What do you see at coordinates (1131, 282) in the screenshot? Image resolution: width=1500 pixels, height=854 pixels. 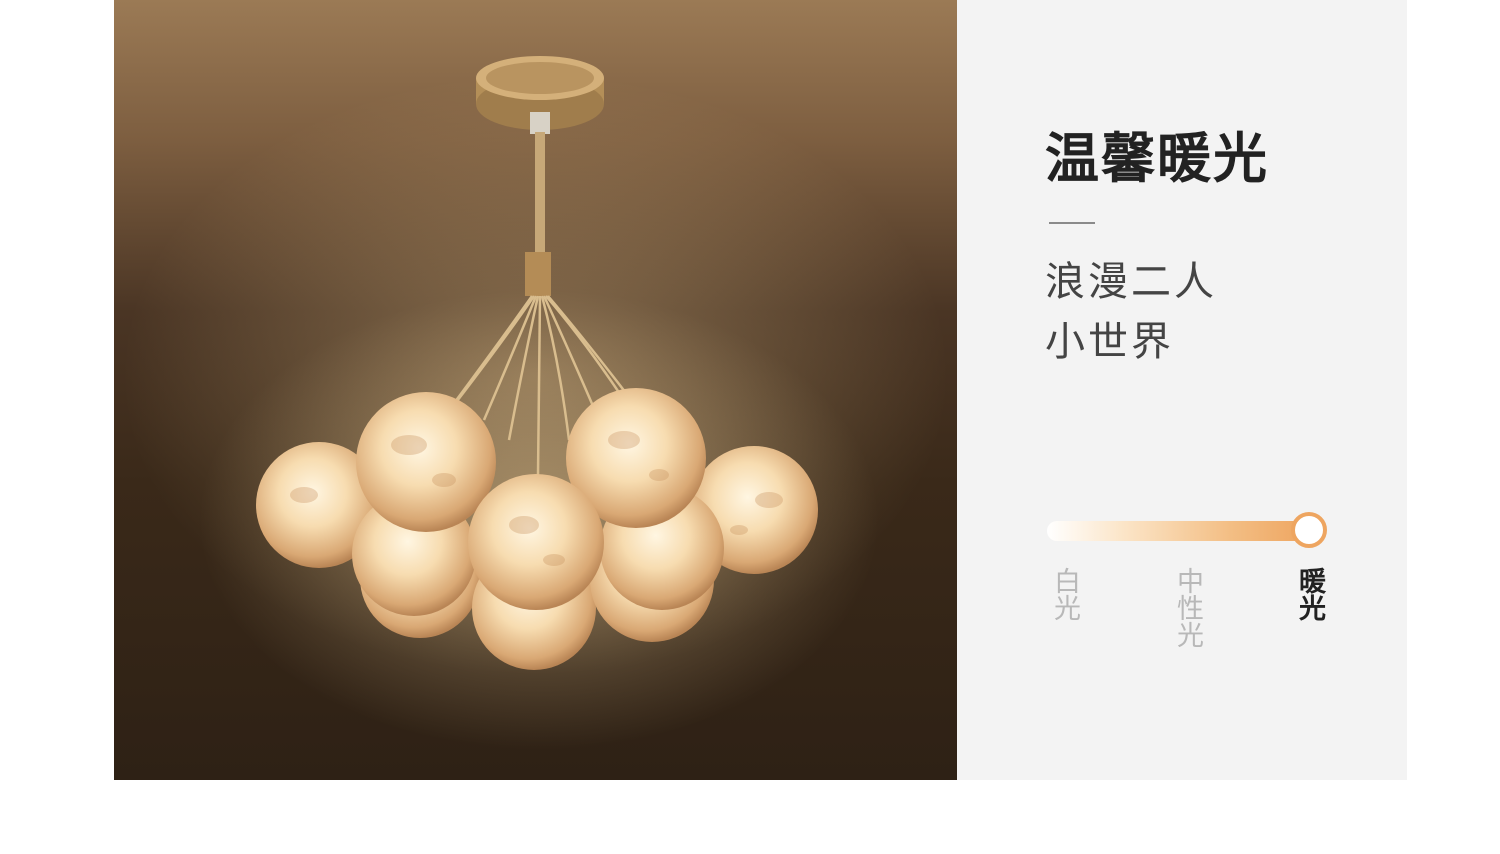 I see `subtitle-line-1: 浪漫二人` at bounding box center [1131, 282].